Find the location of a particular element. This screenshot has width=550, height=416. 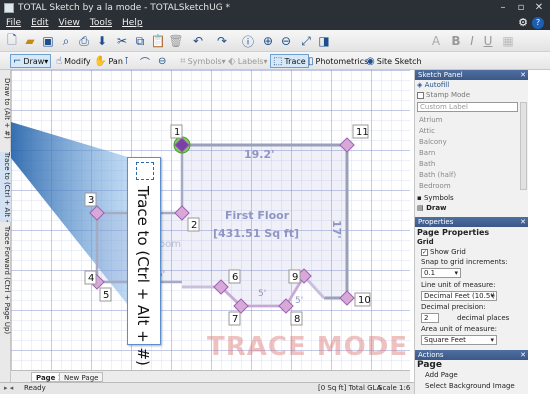

stamp-mode-option: Stamp Mode is located at coordinates (443, 95).